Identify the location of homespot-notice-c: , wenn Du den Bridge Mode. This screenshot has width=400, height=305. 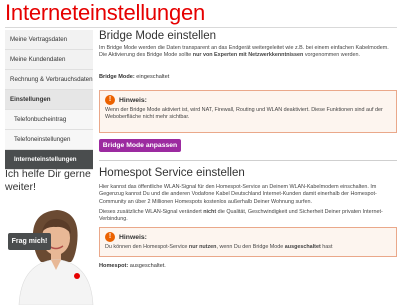
(250, 247).